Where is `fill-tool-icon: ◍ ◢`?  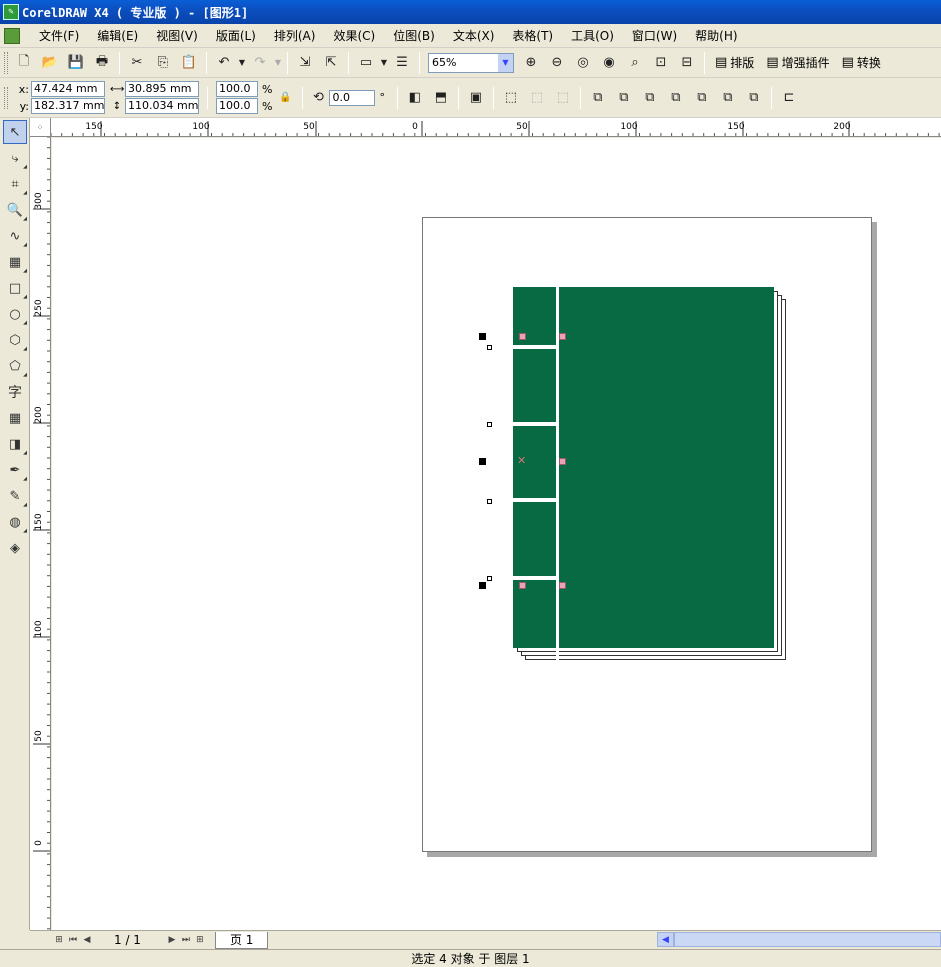
fill-tool-icon: ◍ ◢ is located at coordinates (15, 522).